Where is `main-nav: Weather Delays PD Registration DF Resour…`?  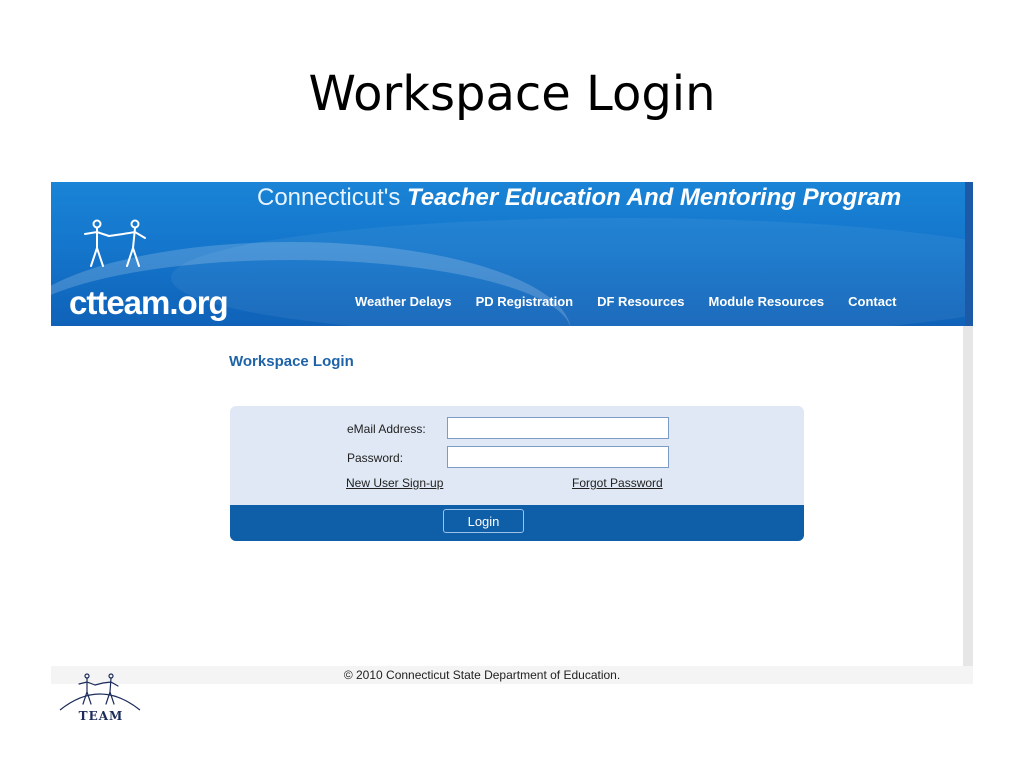 main-nav: Weather Delays PD Registration DF Resour… is located at coordinates (638, 301).